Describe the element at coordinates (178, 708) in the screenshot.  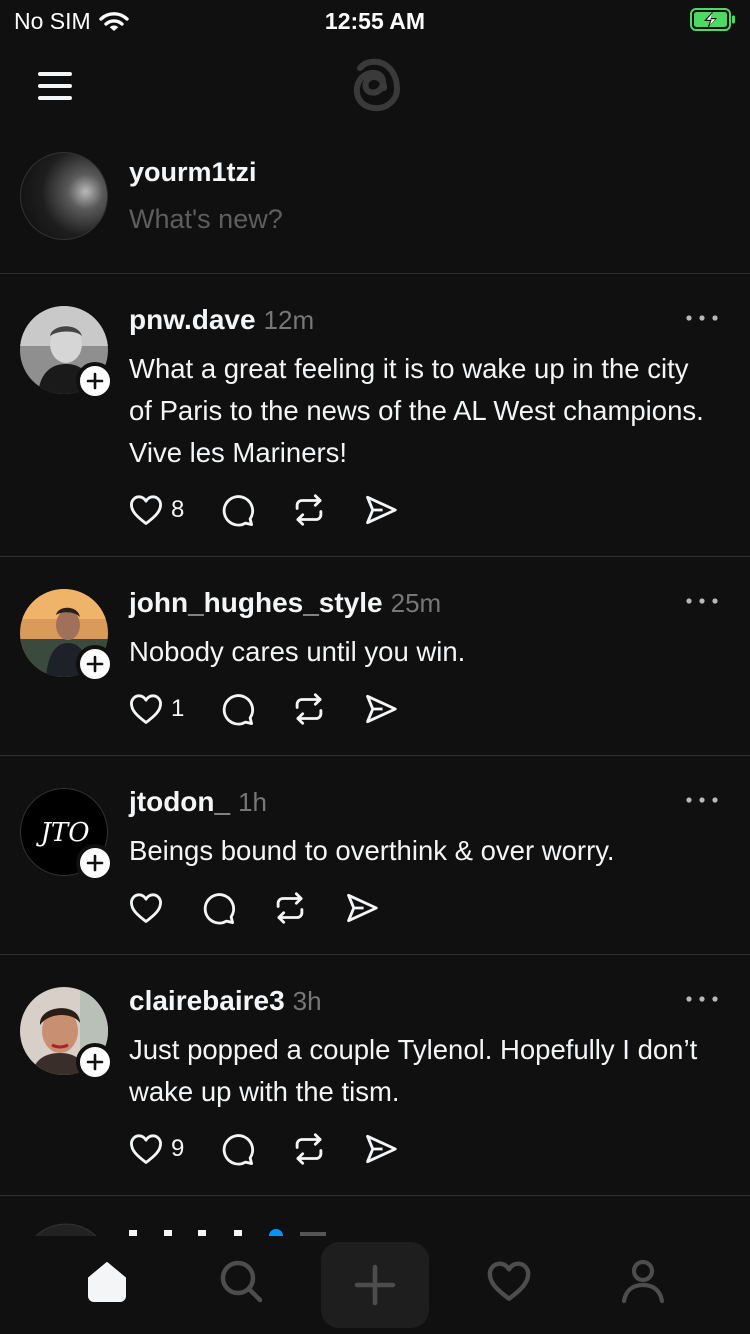
I see `like-count: 1` at that location.